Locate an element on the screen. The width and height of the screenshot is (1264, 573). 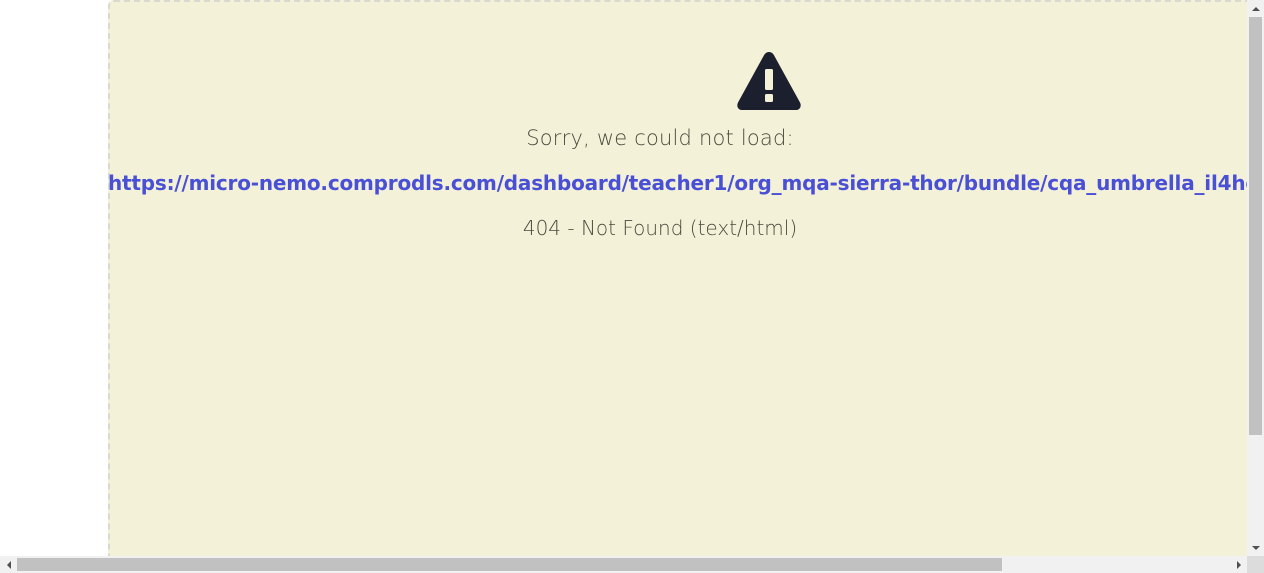
arrow-left-icon is located at coordinates (8, 564).